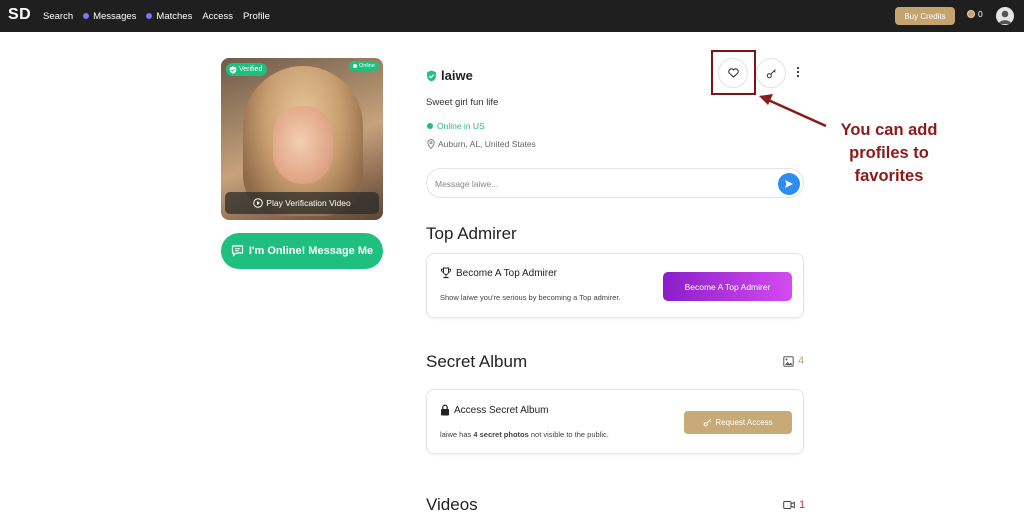 This screenshot has width=1024, height=515. I want to click on verified-badge: Verified, so click(247, 69).